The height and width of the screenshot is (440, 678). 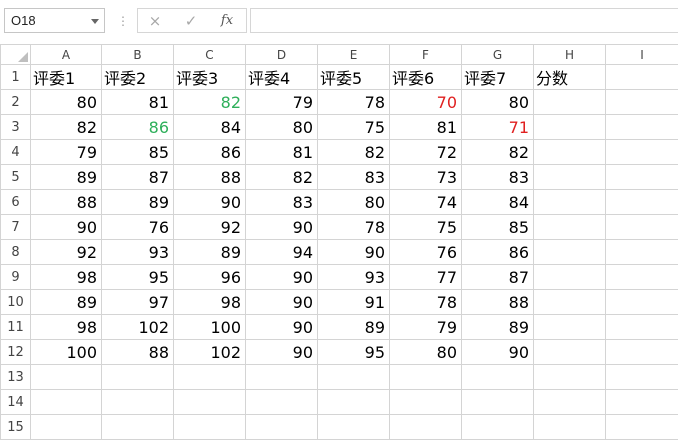 I want to click on cell-c1: 评委3, so click(x=210, y=77).